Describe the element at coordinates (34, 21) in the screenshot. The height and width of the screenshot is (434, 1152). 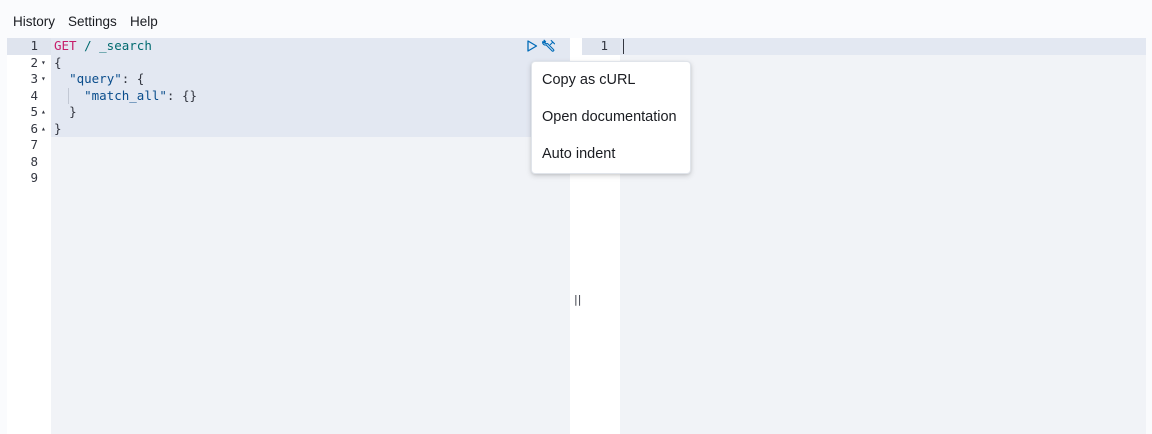
I see `menu-history: History` at that location.